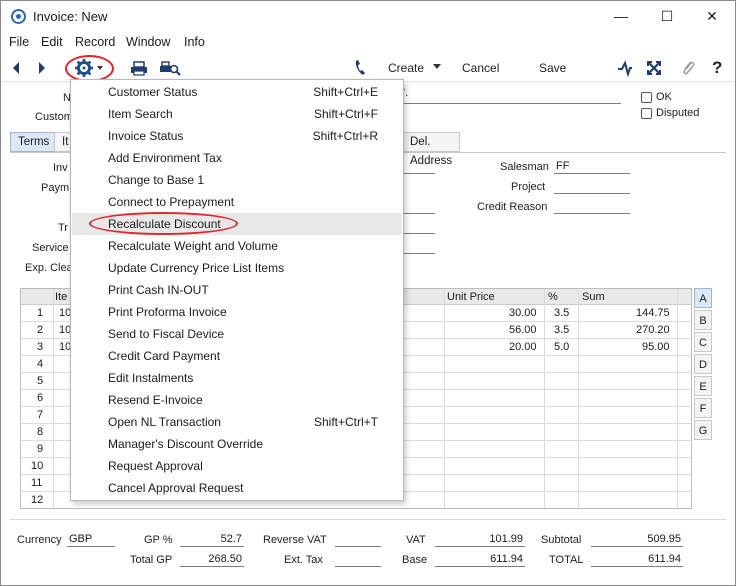 The height and width of the screenshot is (586, 736). Describe the element at coordinates (592, 187) in the screenshot. I see `project-field` at that location.